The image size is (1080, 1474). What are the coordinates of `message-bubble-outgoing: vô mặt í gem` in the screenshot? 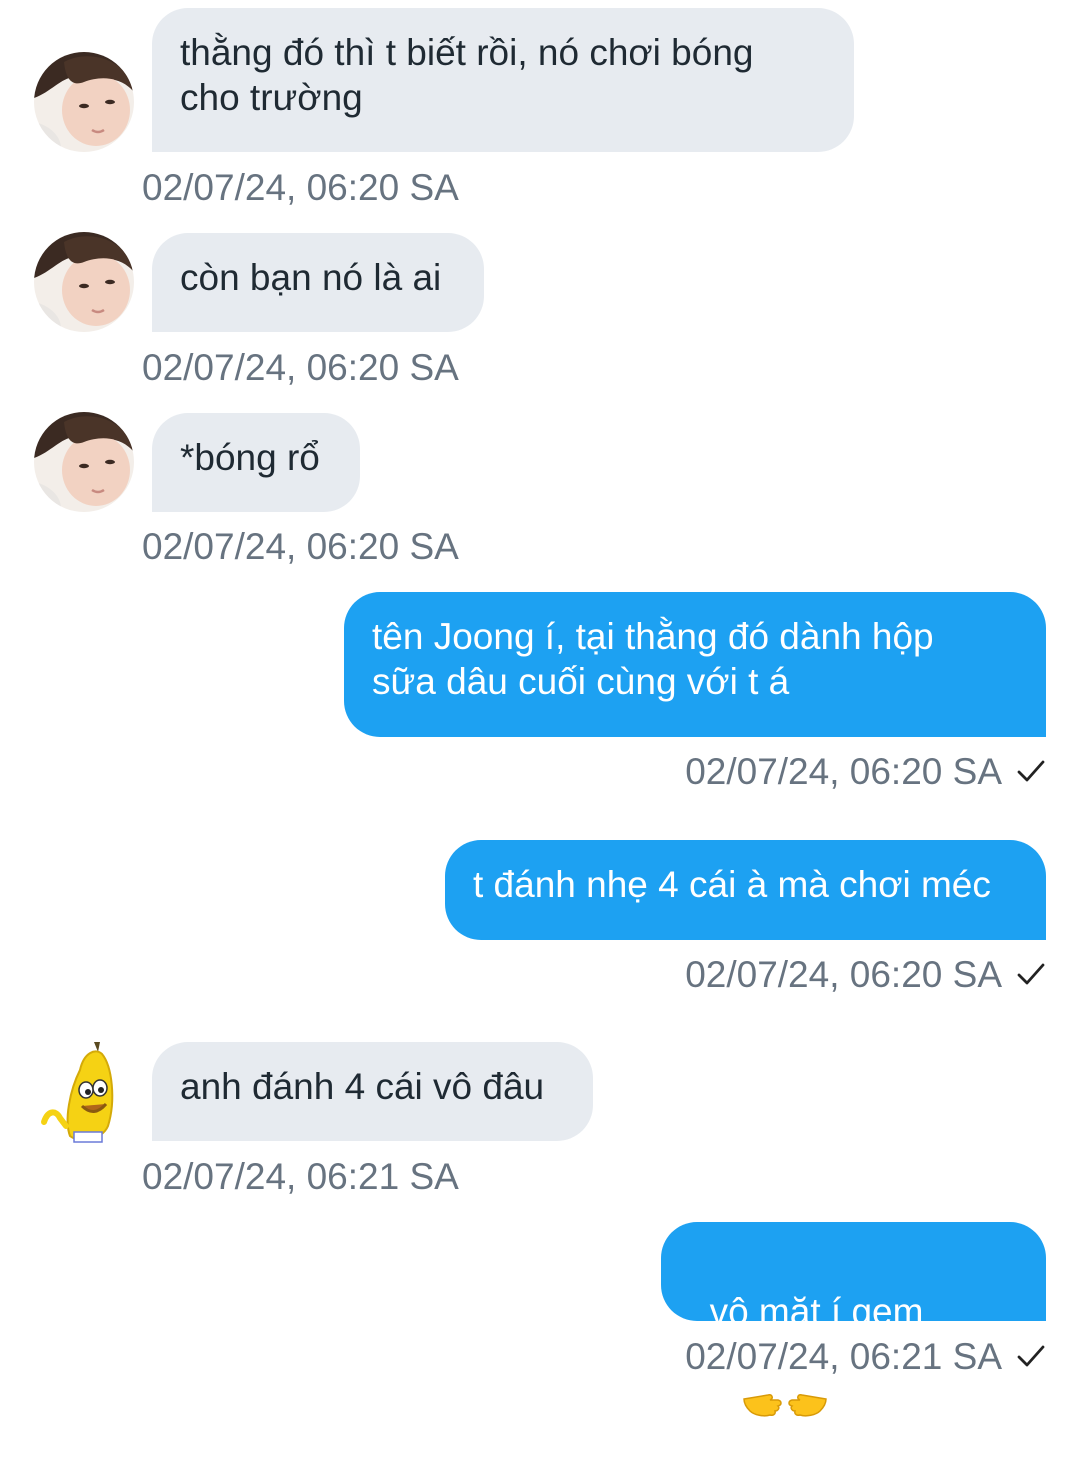 It's located at (853, 1319).